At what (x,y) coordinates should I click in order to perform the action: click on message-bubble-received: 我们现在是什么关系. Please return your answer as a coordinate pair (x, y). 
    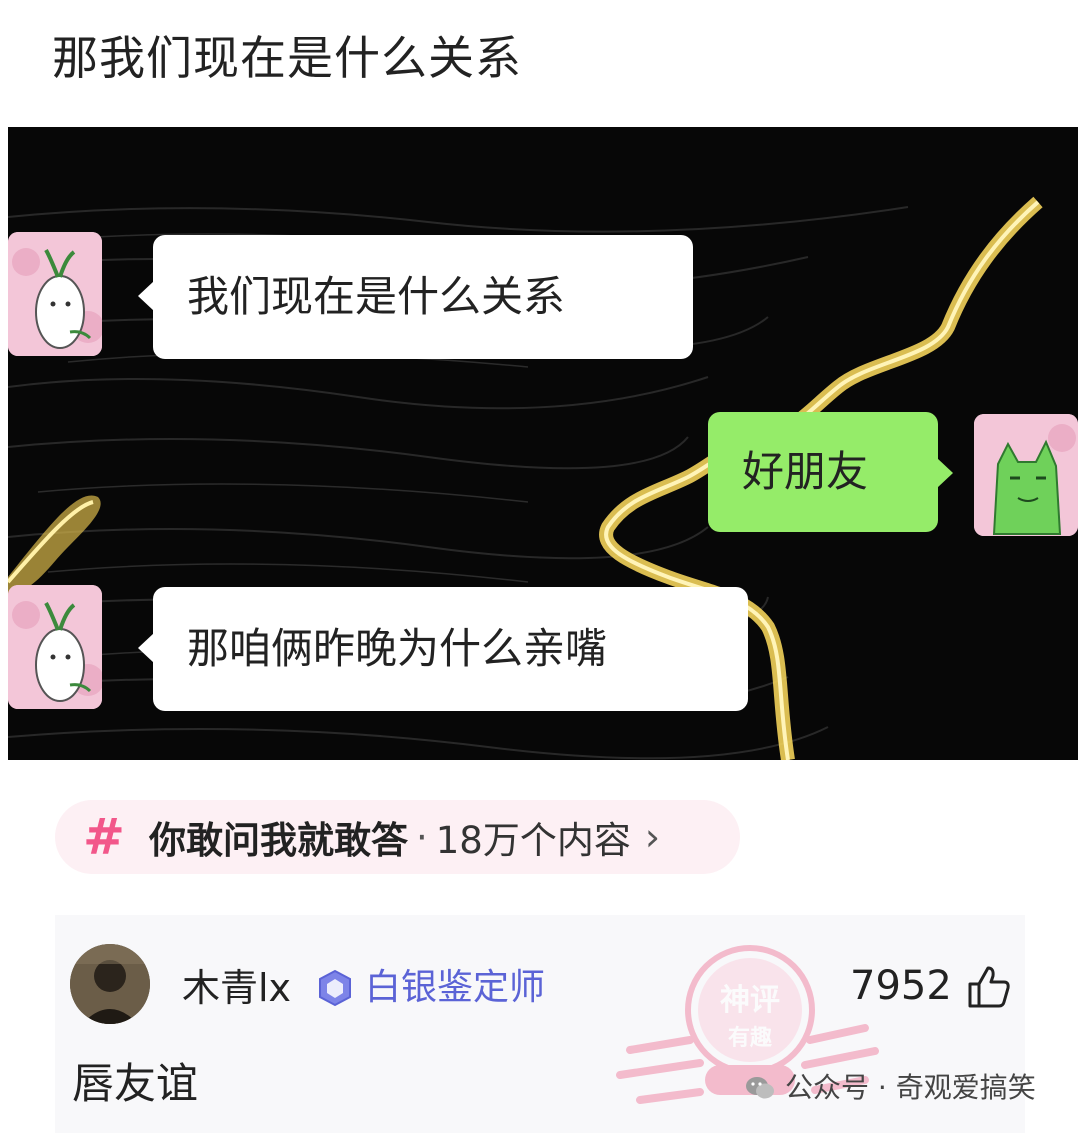
    Looking at the image, I should click on (415, 297).